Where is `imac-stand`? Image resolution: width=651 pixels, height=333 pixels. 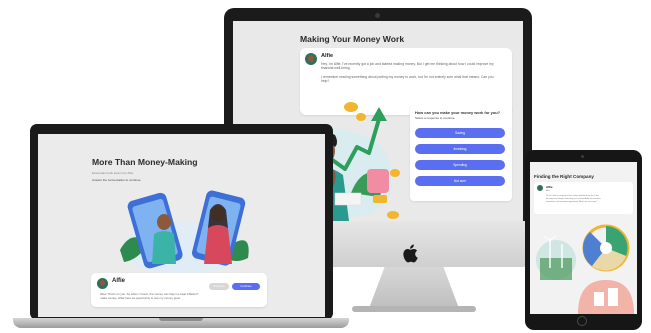 imac-stand is located at coordinates (414, 289).